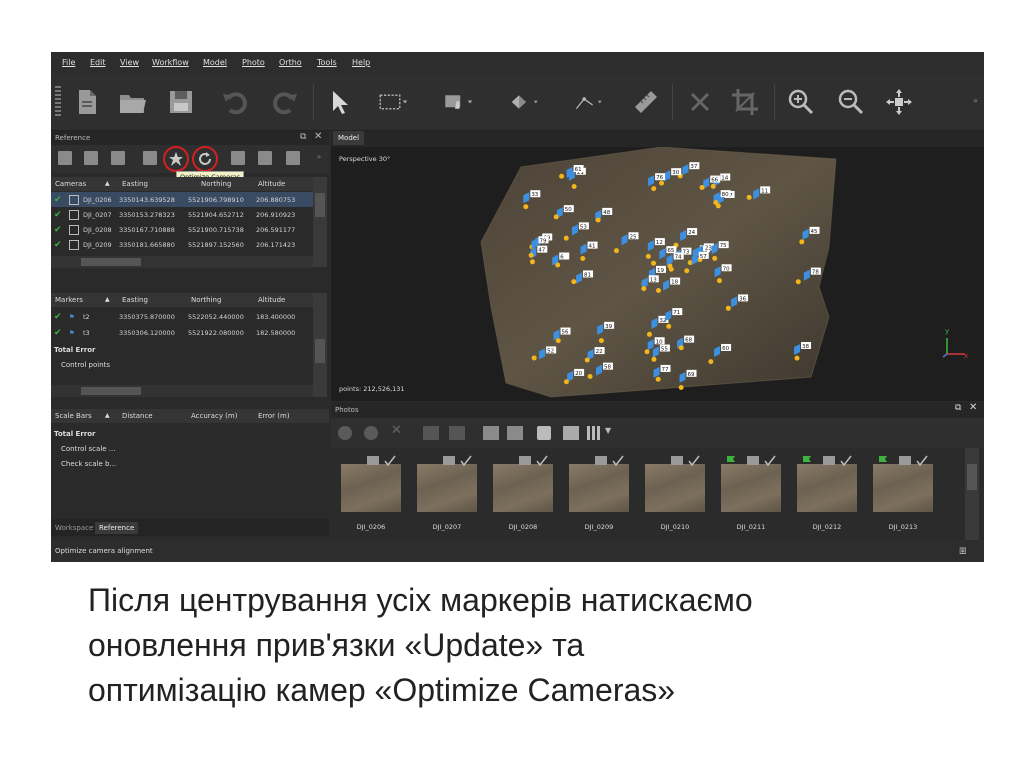  Describe the element at coordinates (801, 102) in the screenshot. I see `zoom-in-icon` at that location.